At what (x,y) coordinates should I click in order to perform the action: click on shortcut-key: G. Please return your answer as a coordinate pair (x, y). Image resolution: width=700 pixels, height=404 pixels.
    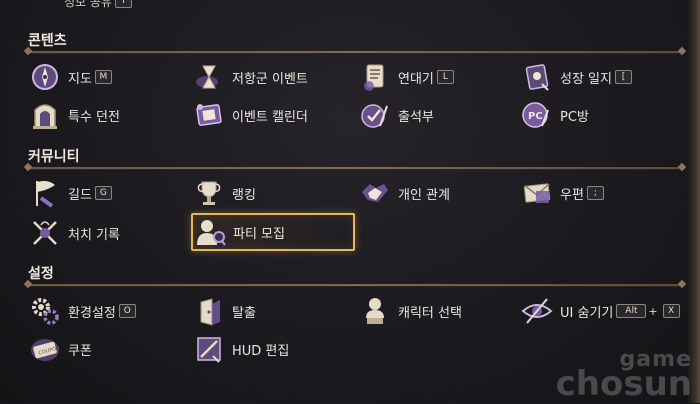
    Looking at the image, I should click on (103, 193).